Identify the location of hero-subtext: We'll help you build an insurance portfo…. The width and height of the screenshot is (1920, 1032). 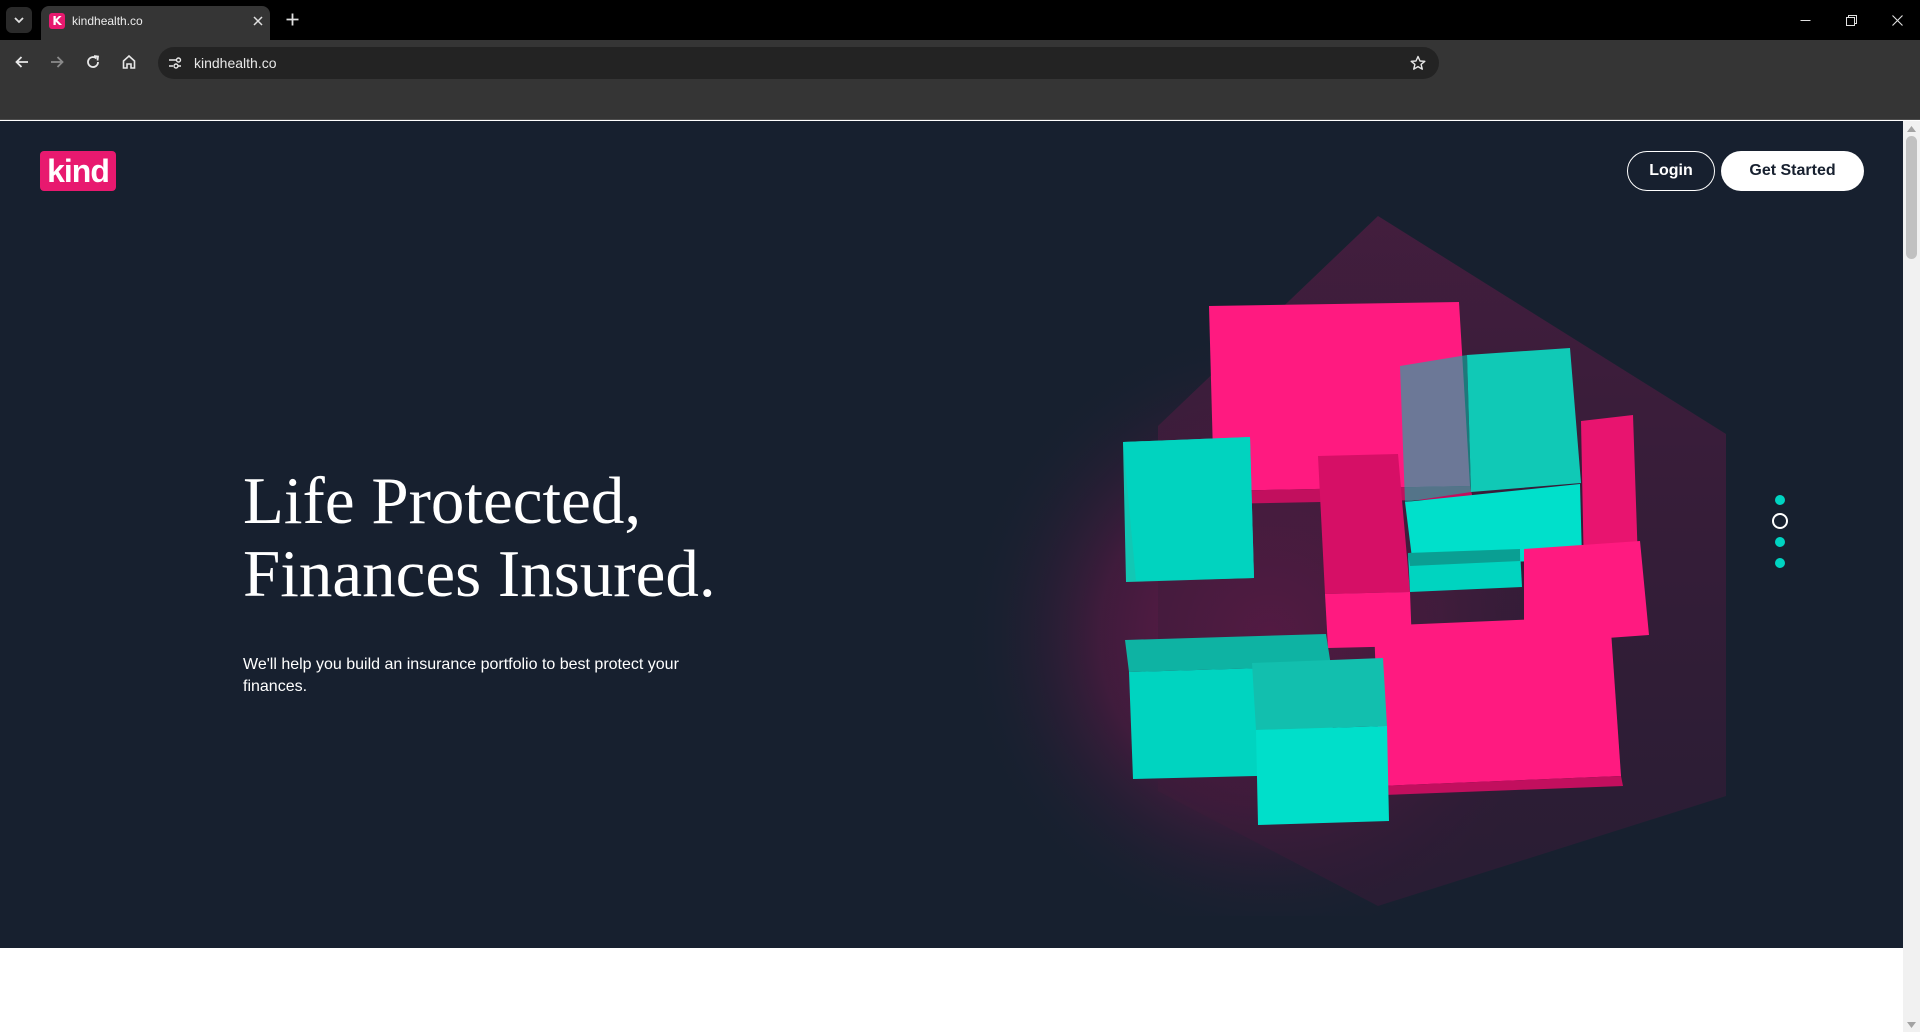
(461, 675).